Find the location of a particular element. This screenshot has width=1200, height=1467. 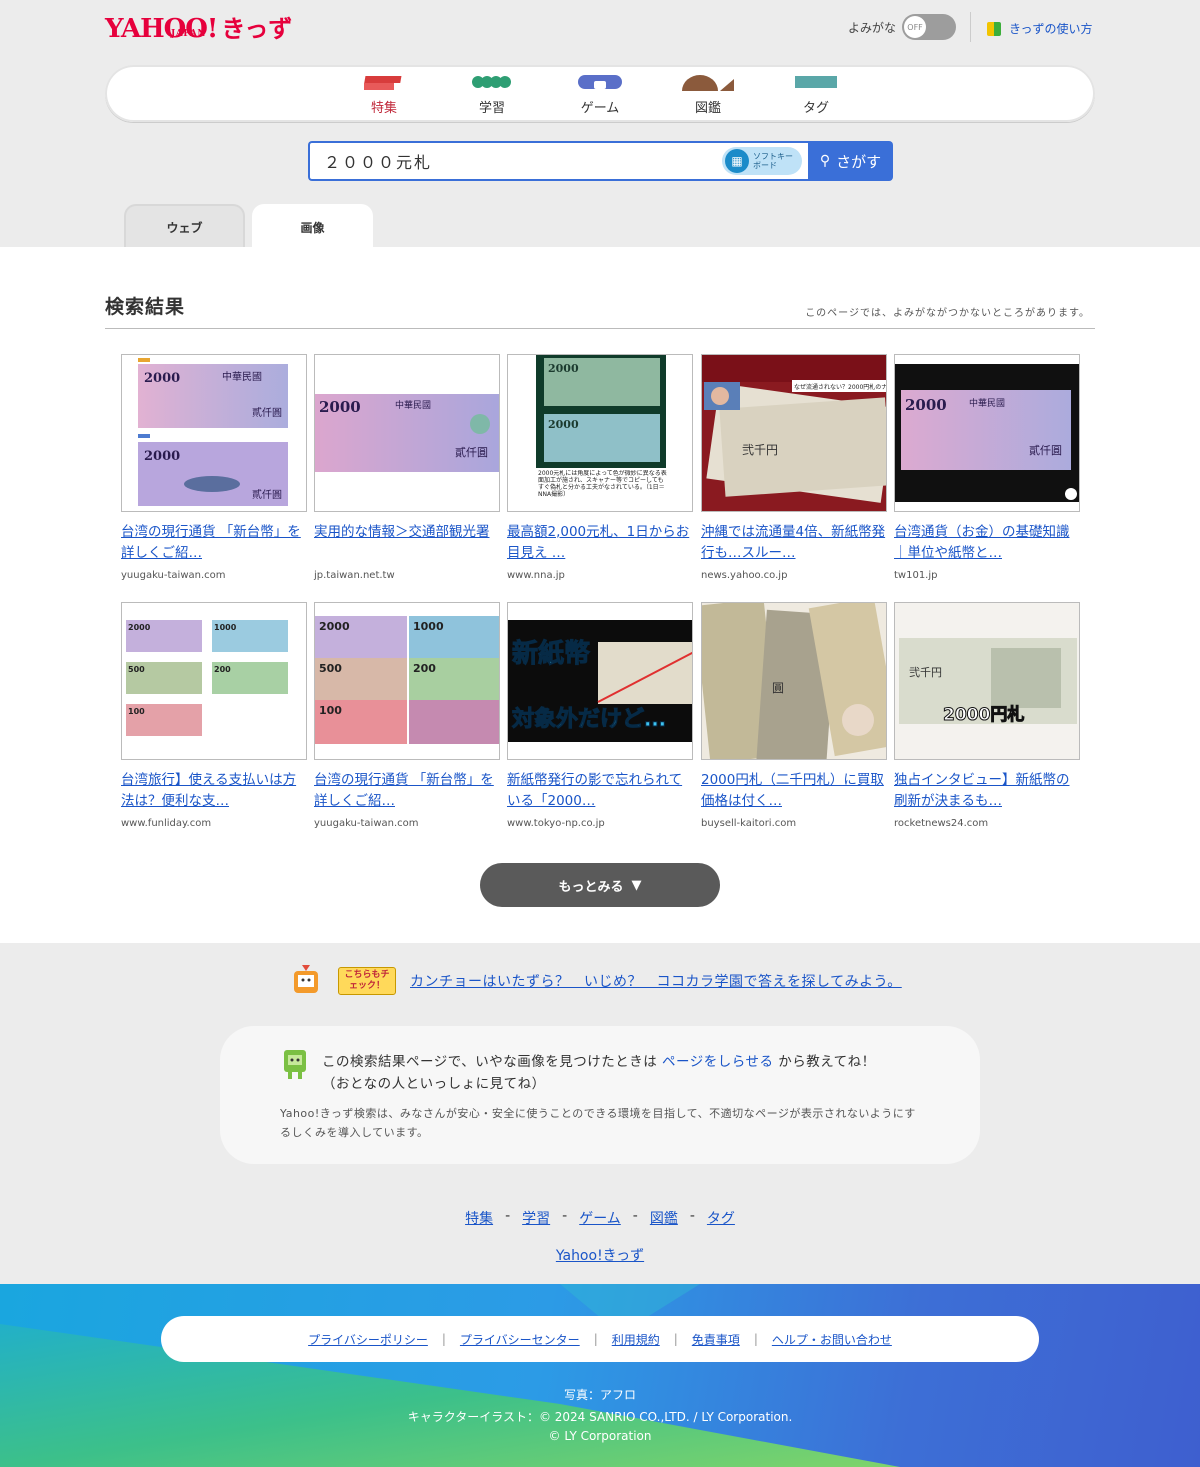

nav-label: 学習 is located at coordinates (491, 108).